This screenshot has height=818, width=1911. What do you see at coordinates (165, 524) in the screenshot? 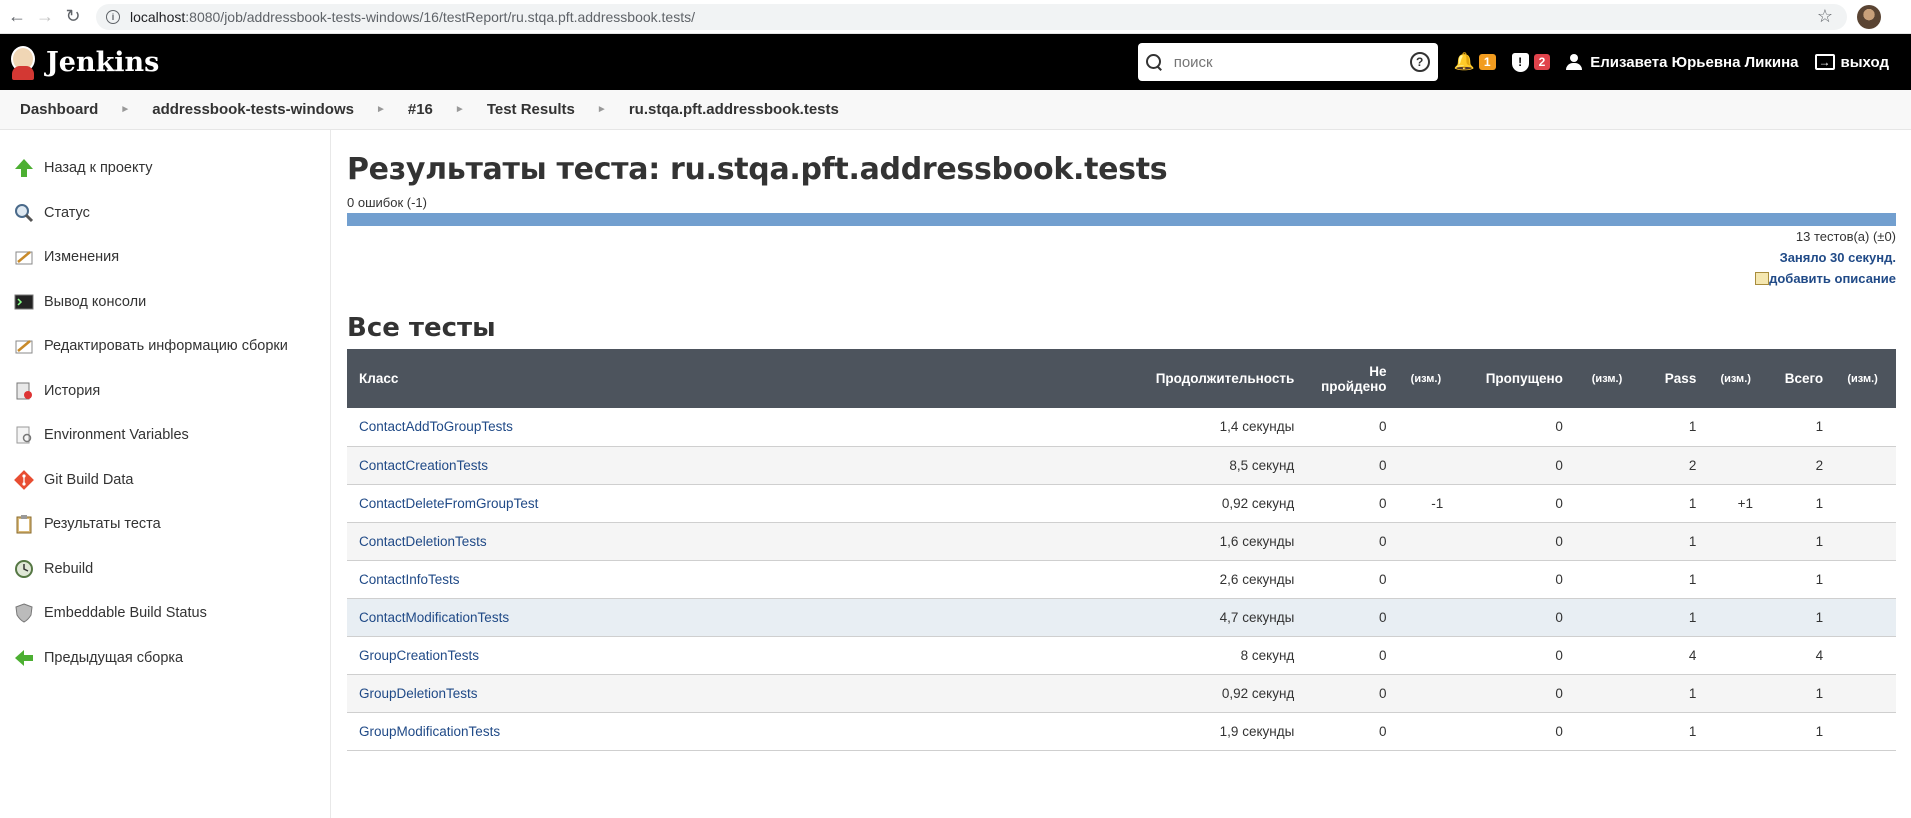
I see `sidebar-item-test-results: Результаты теста` at bounding box center [165, 524].